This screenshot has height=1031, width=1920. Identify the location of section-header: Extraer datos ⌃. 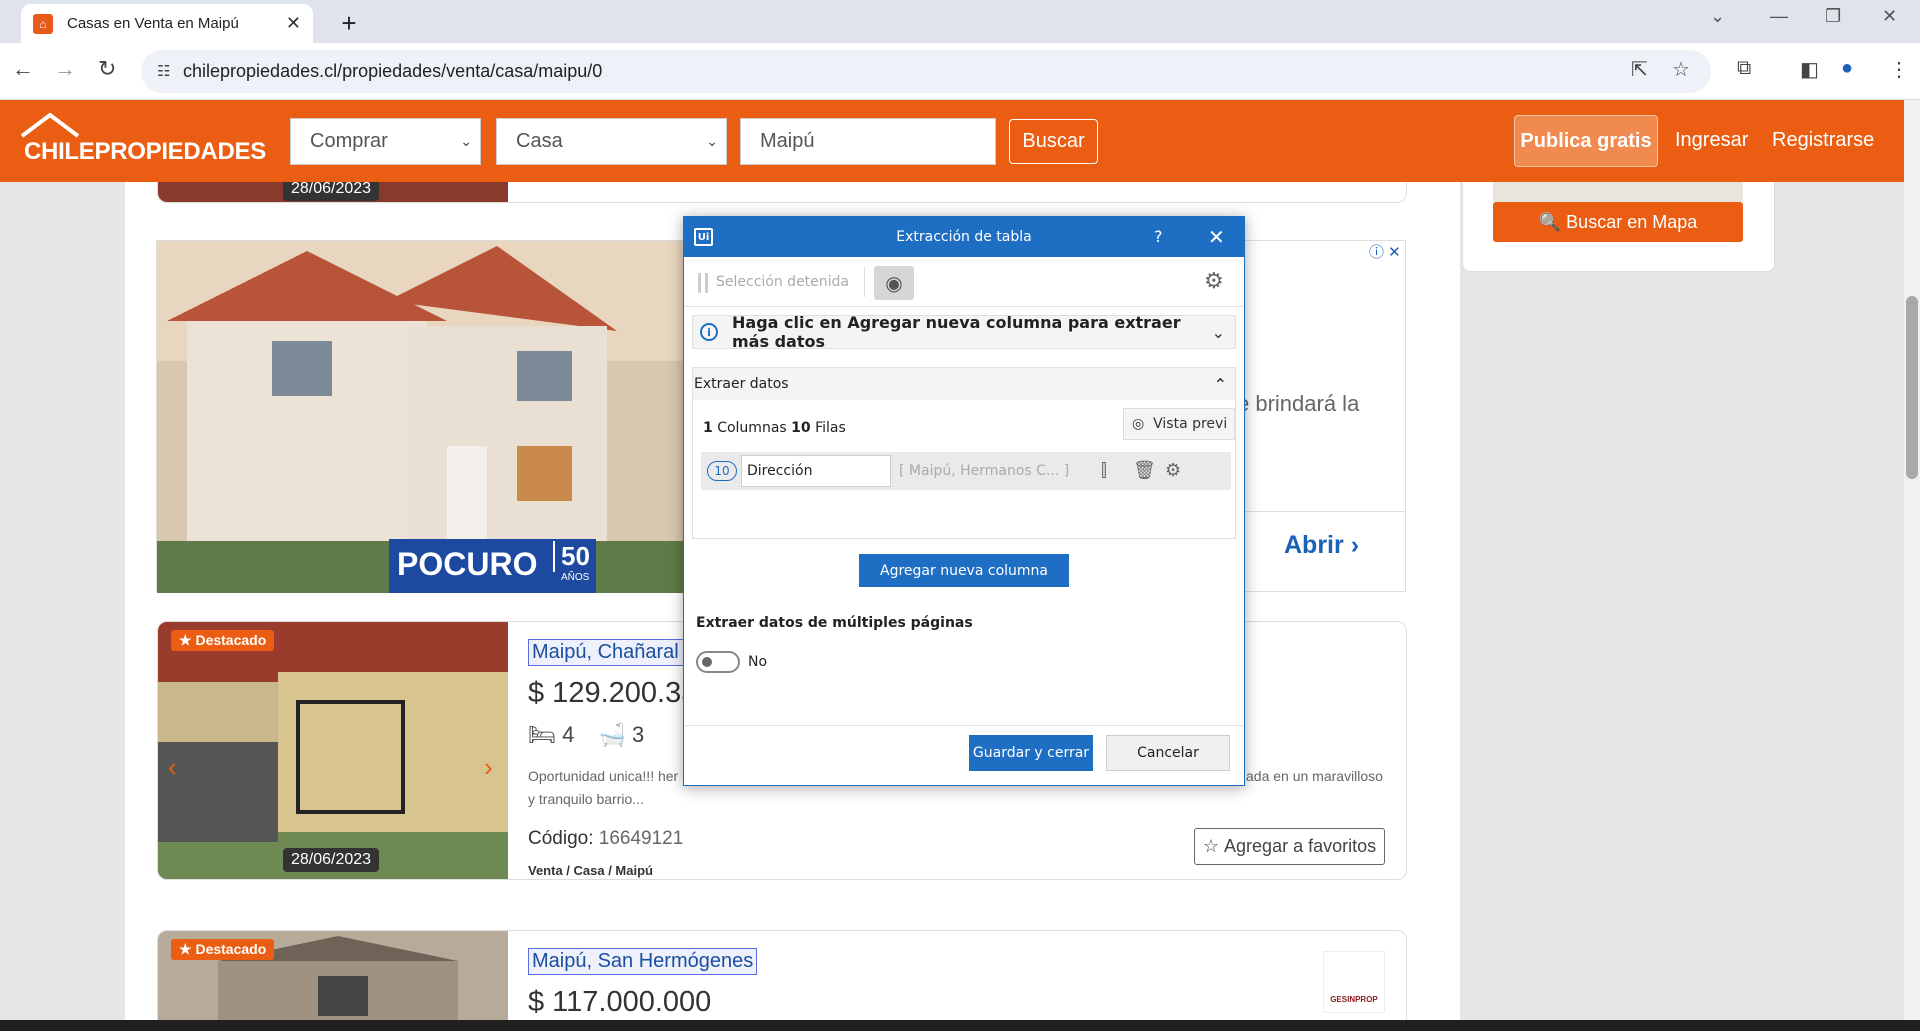
(964, 384).